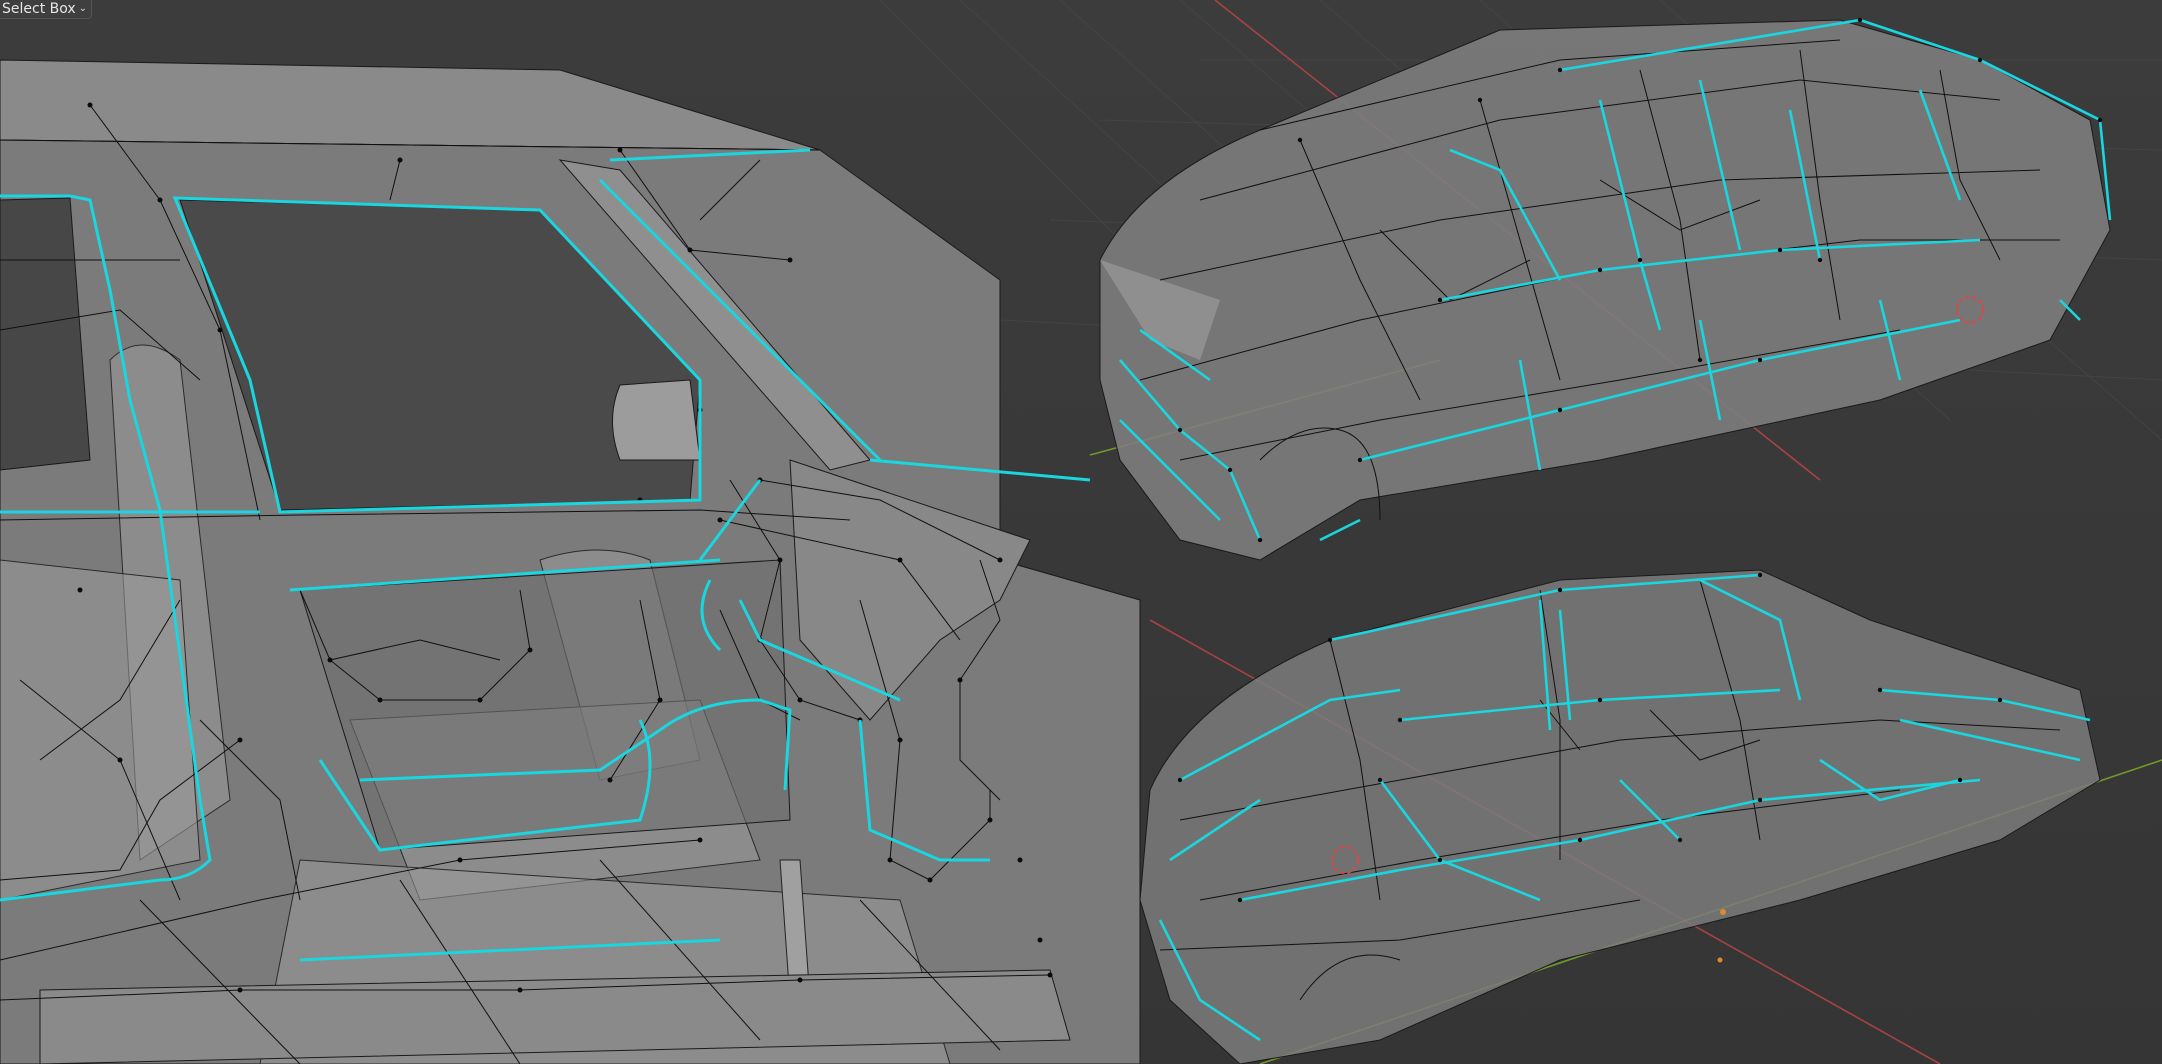 The width and height of the screenshot is (2162, 1064). I want to click on select-mode-label: Select Box, so click(39, 9).